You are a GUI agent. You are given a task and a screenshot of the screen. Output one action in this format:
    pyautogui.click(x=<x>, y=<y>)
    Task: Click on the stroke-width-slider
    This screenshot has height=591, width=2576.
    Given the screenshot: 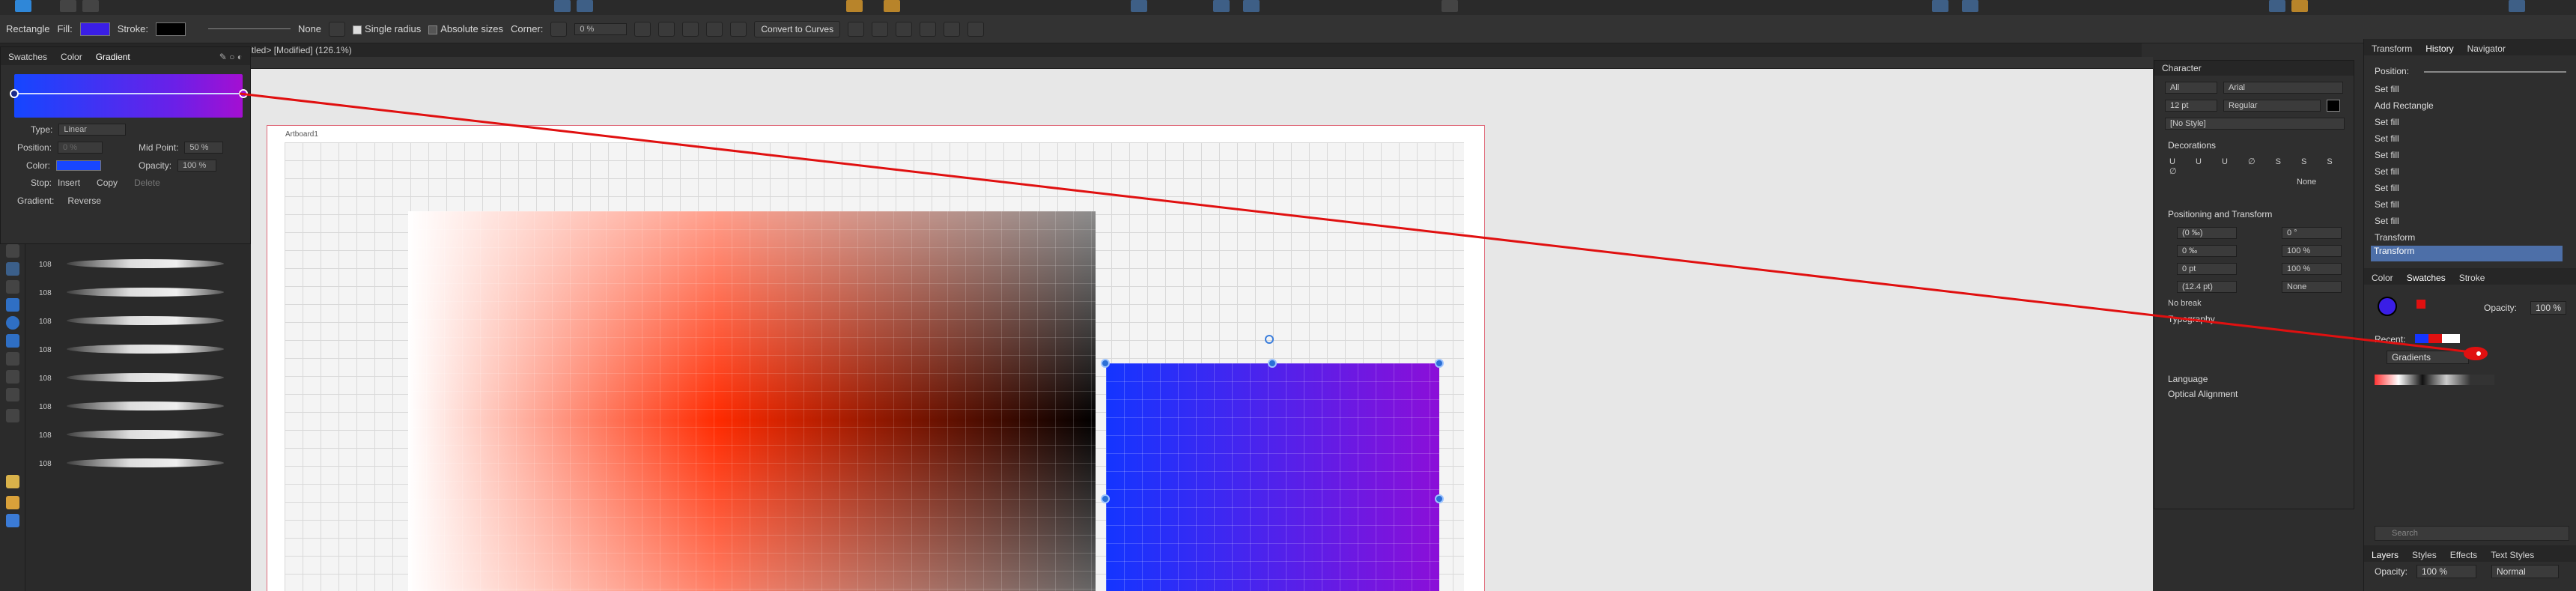 What is the action you would take?
    pyautogui.click(x=249, y=28)
    